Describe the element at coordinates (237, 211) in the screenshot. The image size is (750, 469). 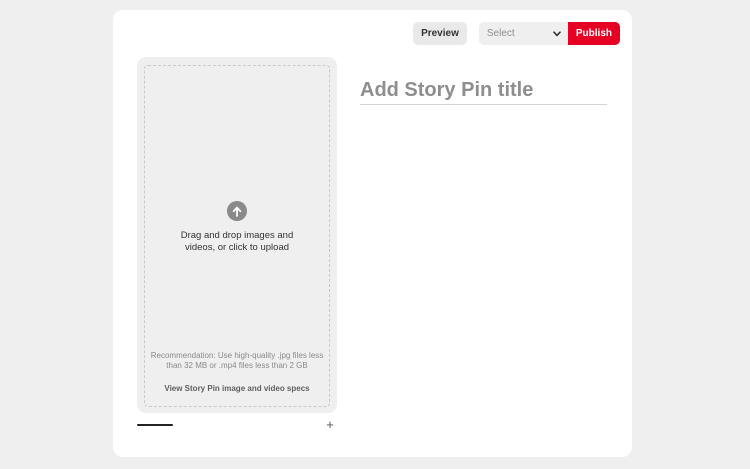
I see `upload-arrow-icon` at that location.